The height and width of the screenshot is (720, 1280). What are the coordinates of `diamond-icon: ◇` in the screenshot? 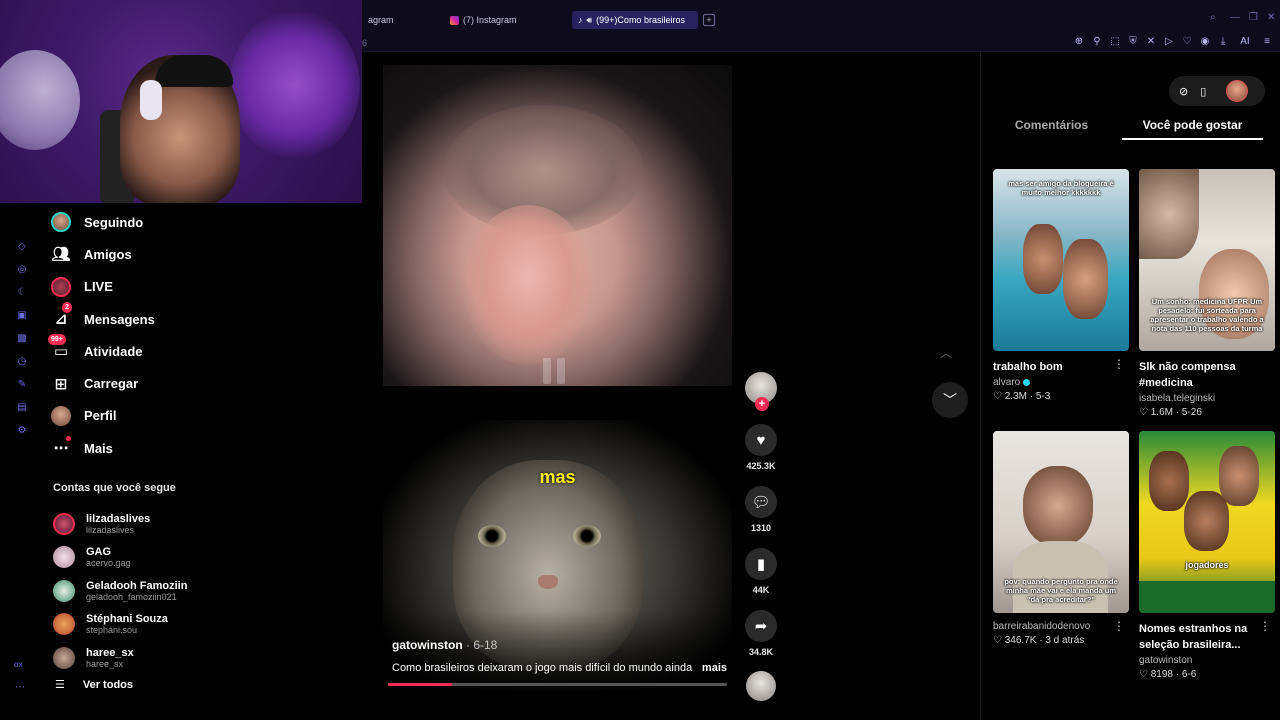 It's located at (22, 246).